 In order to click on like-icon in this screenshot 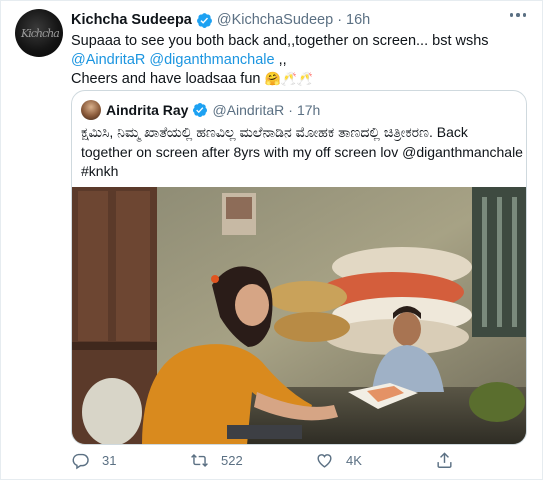, I will do `click(324, 461)`.